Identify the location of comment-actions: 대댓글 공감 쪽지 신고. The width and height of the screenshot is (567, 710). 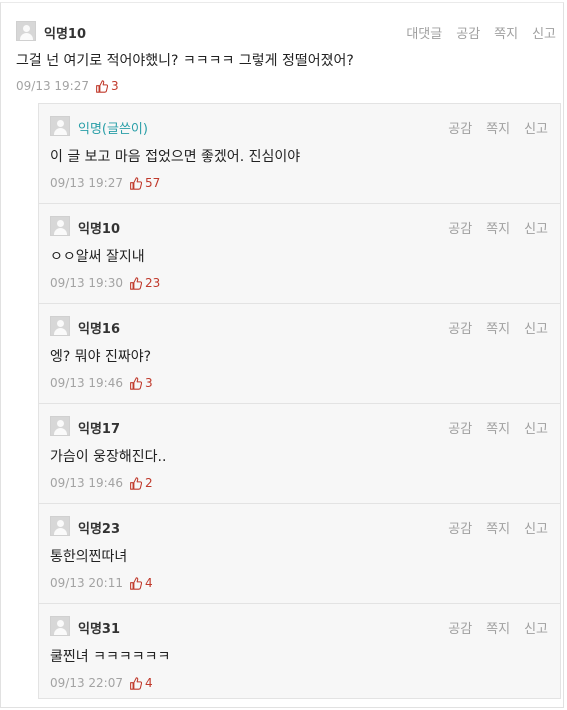
(474, 32).